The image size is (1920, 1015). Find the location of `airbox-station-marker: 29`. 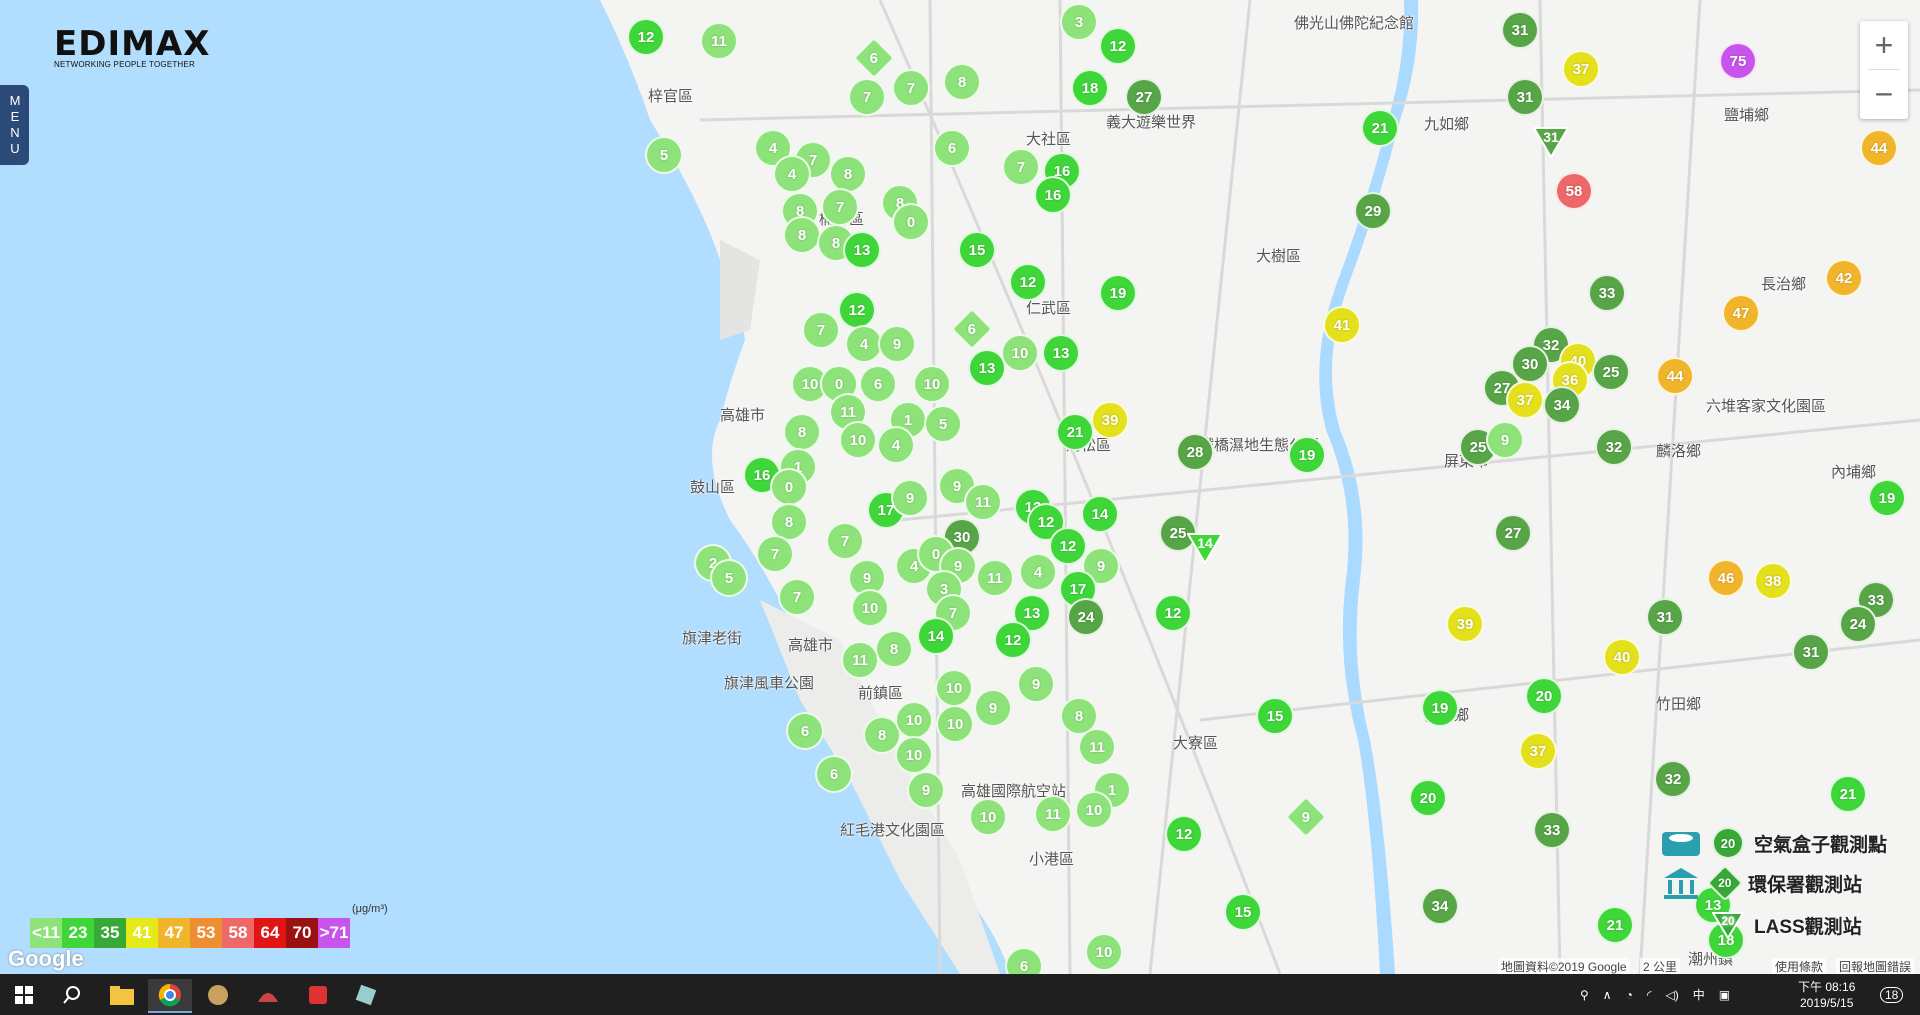

airbox-station-marker: 29 is located at coordinates (1373, 211).